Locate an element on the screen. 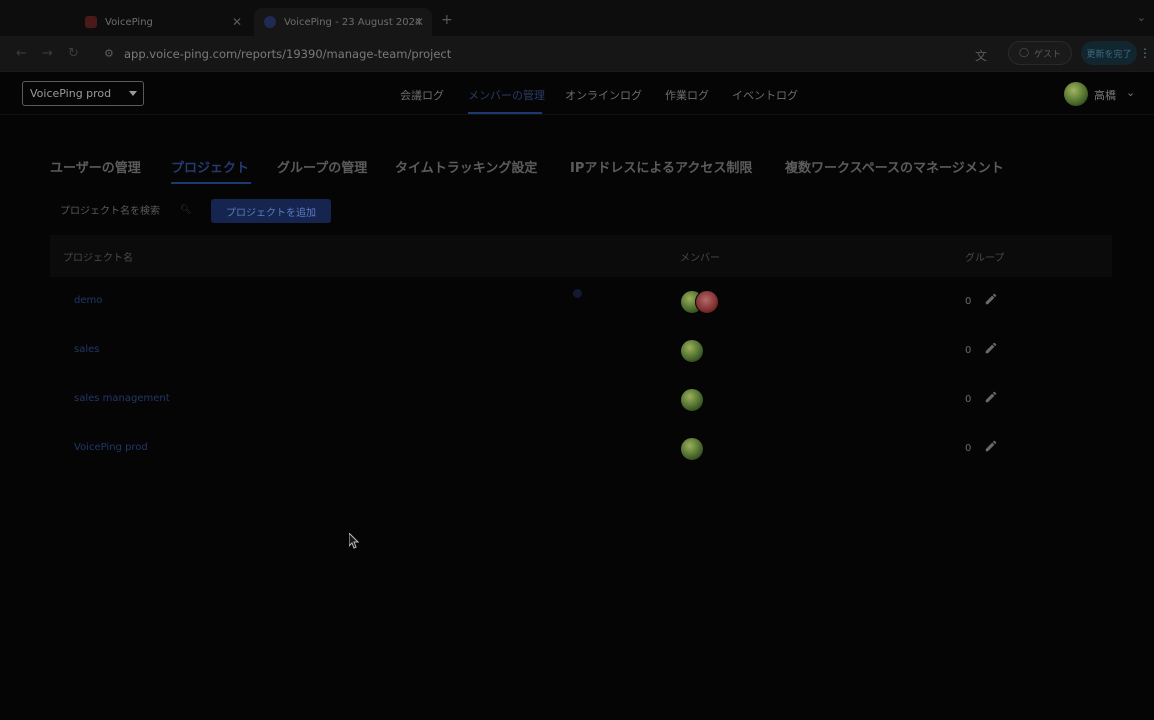 The image size is (1154, 720). tab-user-management: ユーザーの管理 is located at coordinates (95, 166).